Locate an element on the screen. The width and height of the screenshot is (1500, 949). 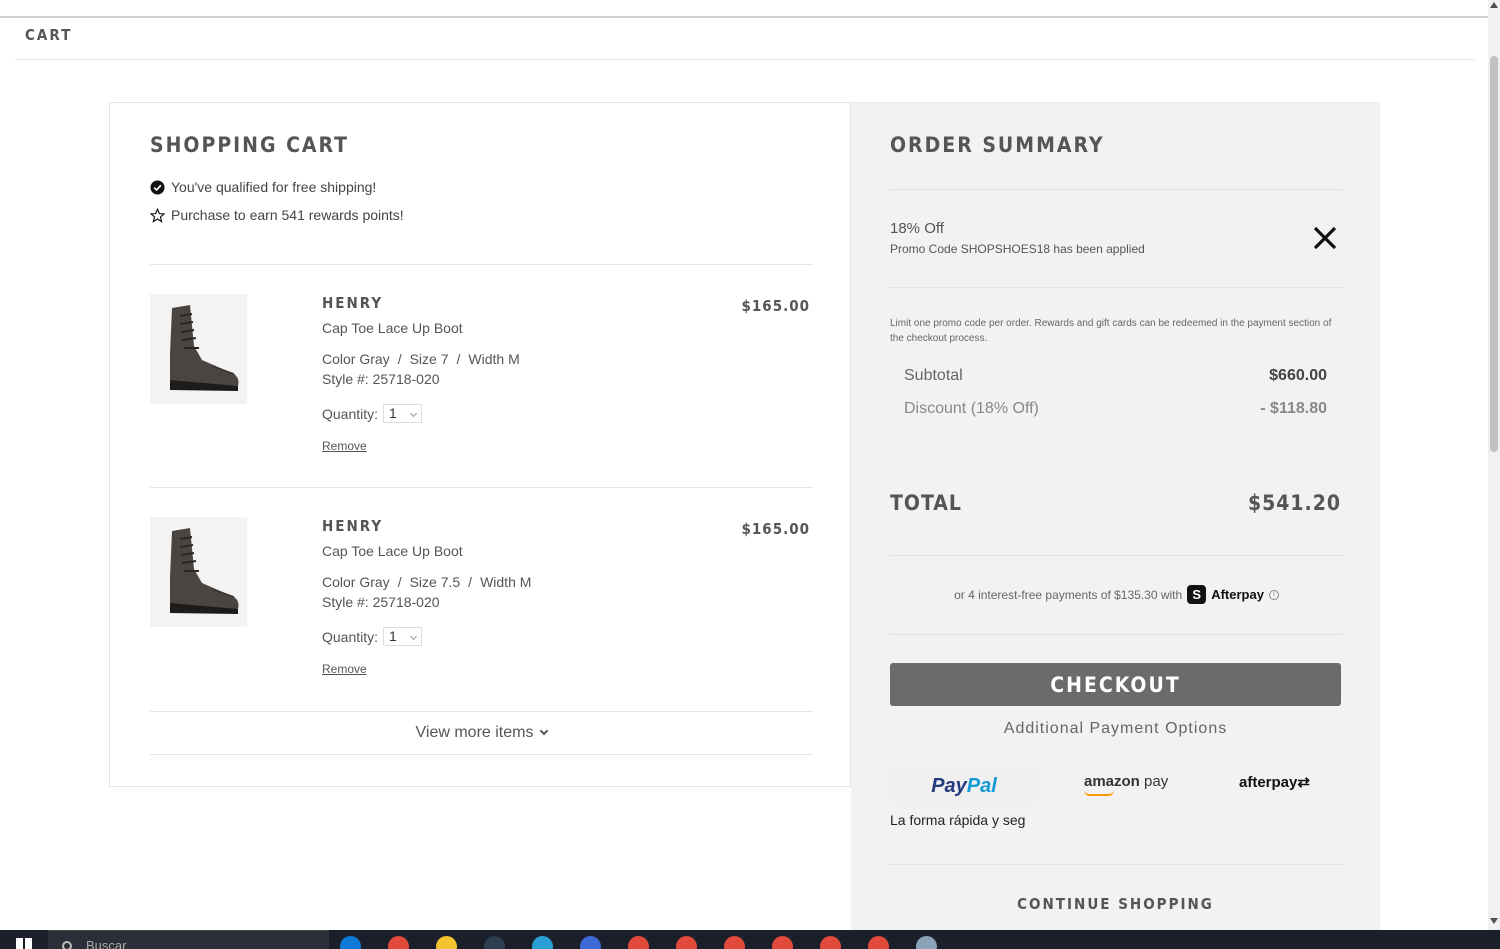
total-value: $541.20 is located at coordinates (1294, 503).